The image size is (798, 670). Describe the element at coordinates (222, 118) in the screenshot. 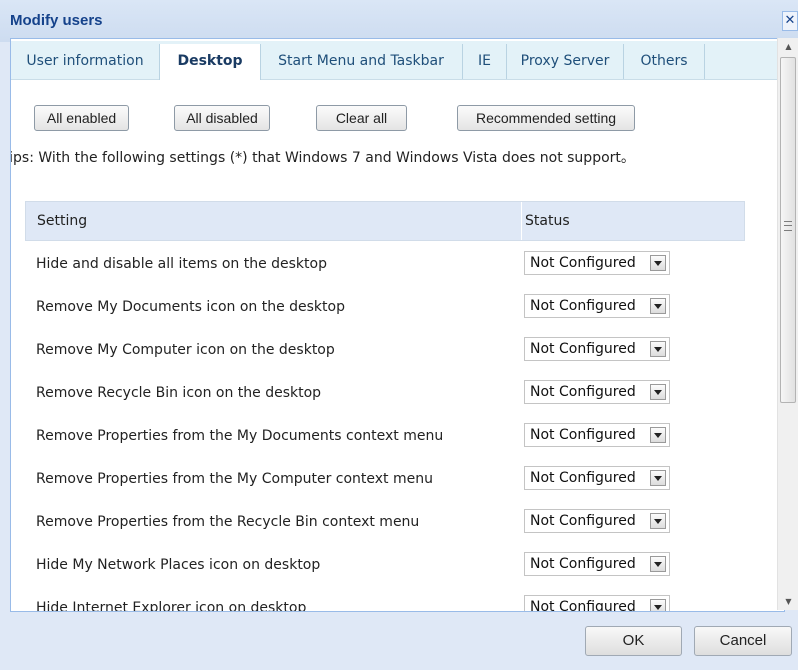

I see `all-disabled-button: All disabled` at that location.